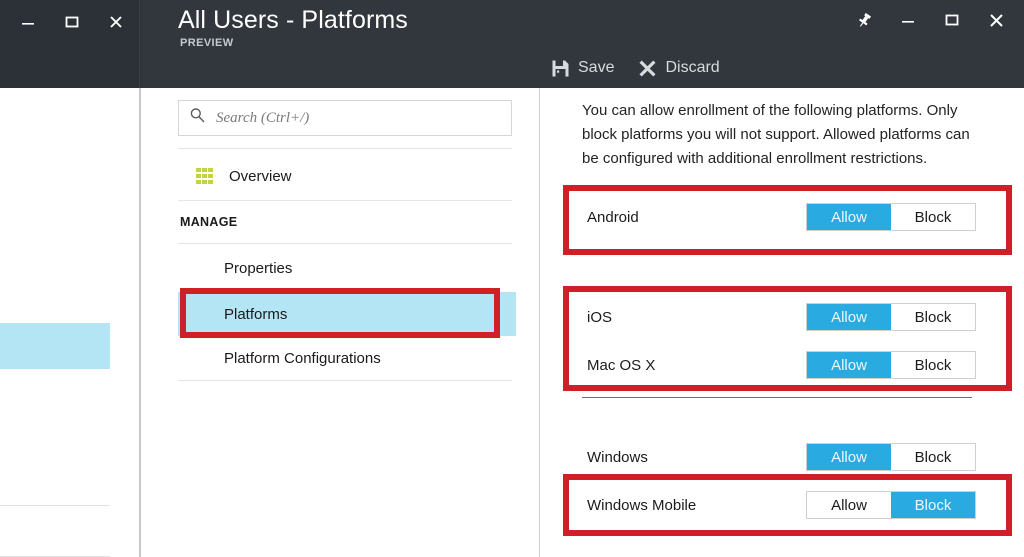 The width and height of the screenshot is (1024, 557). I want to click on maximize-button, so click(952, 20).